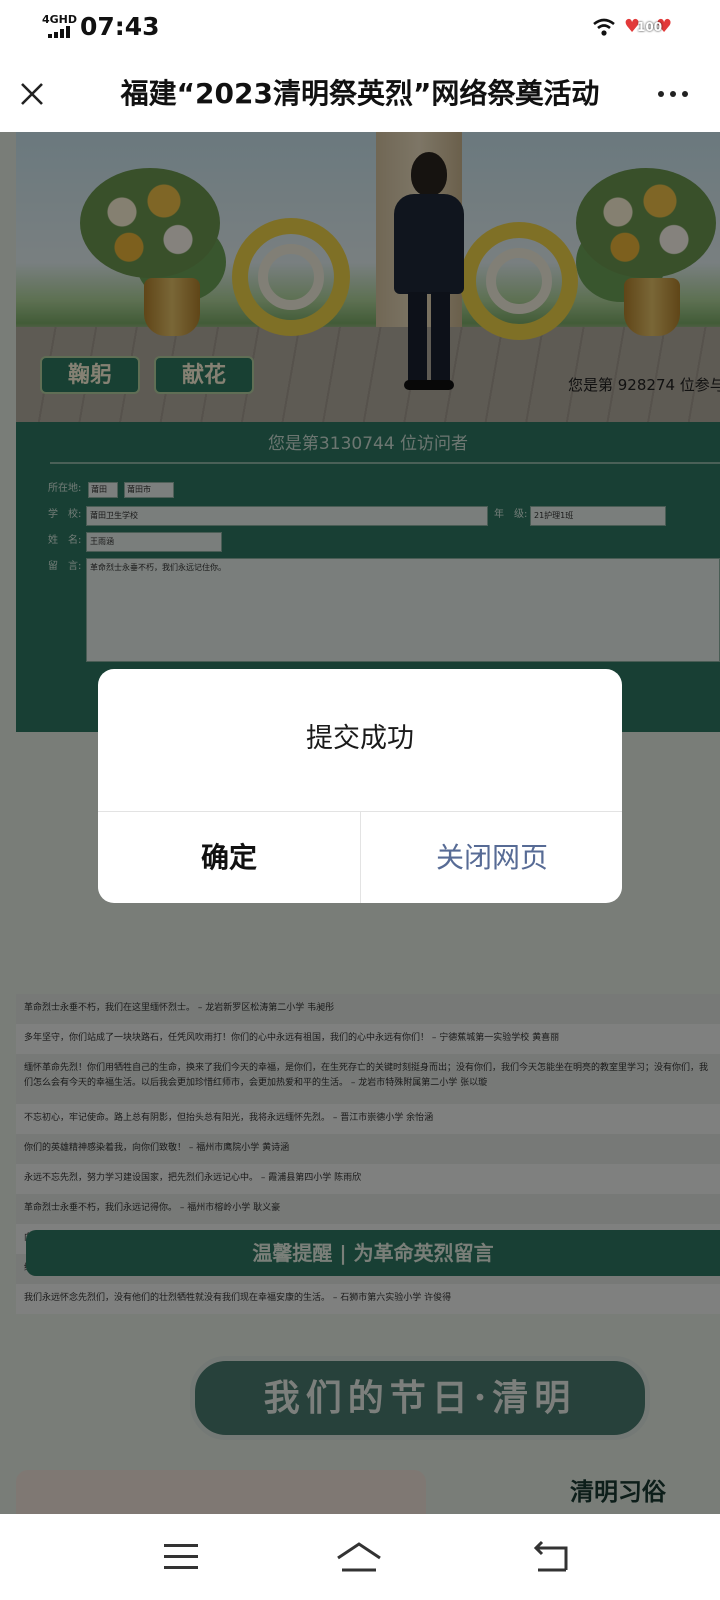 This screenshot has width=720, height=1600. What do you see at coordinates (550, 1557) in the screenshot?
I see `back-icon` at bounding box center [550, 1557].